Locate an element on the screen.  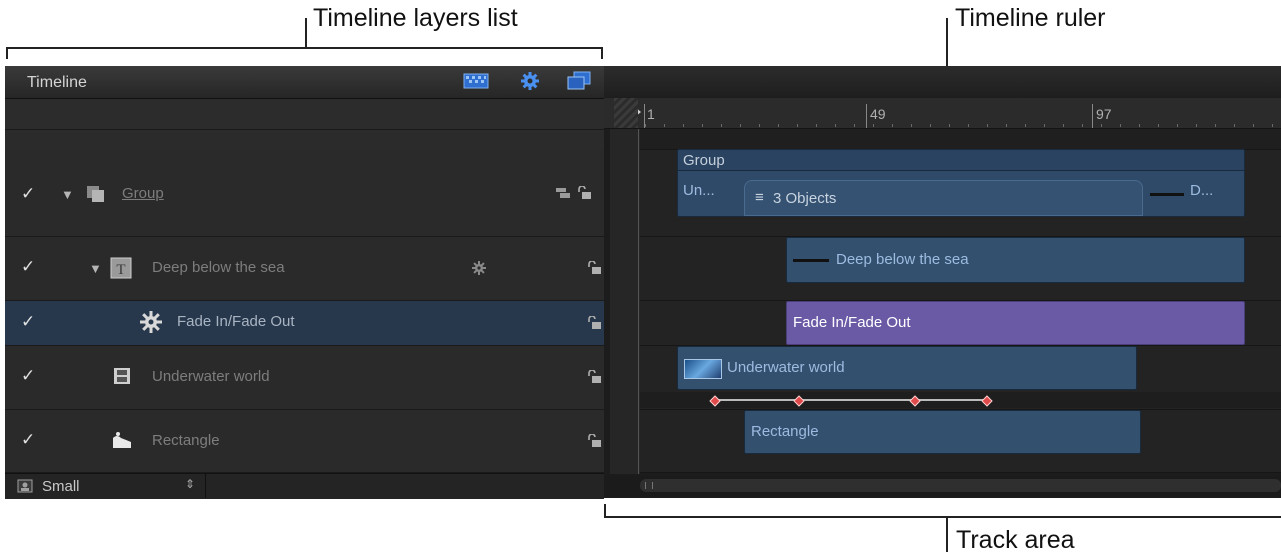
group-objects-label: 3 Objects is located at coordinates (805, 198).